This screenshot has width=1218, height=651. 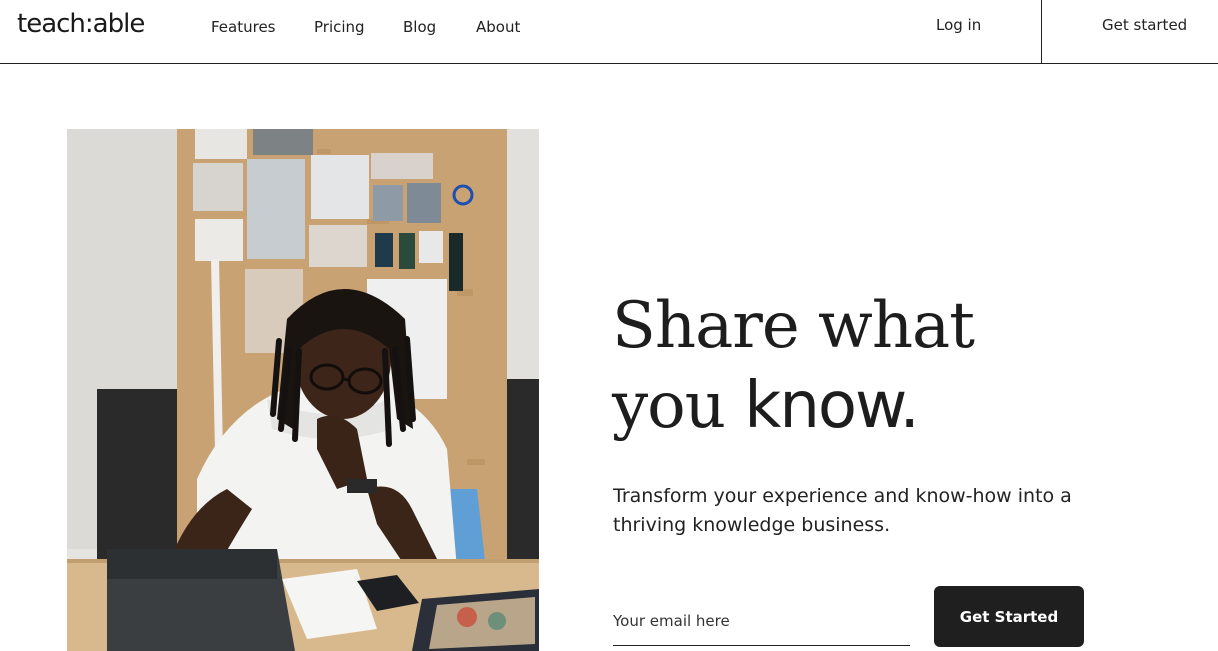 I want to click on teachable-logo: teach:able, so click(x=81, y=24).